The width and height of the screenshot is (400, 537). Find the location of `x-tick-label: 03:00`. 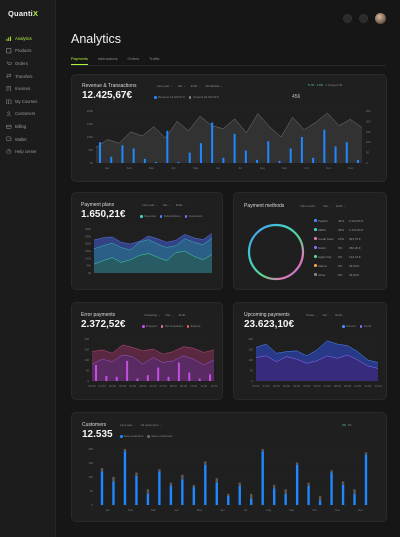

x-tick-label: 03:00 is located at coordinates (286, 386).